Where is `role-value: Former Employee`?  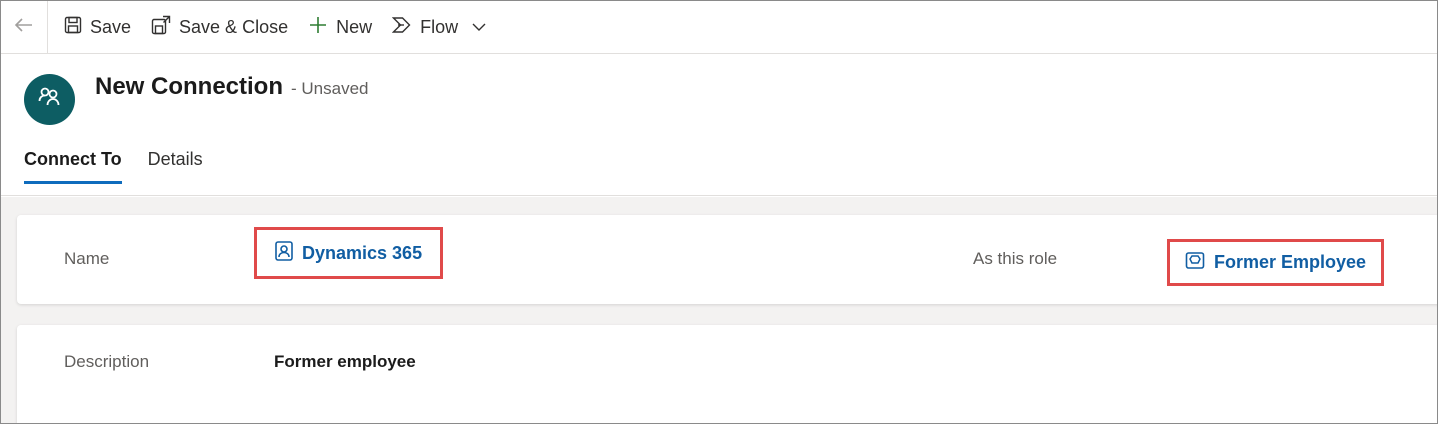 role-value: Former Employee is located at coordinates (1290, 262).